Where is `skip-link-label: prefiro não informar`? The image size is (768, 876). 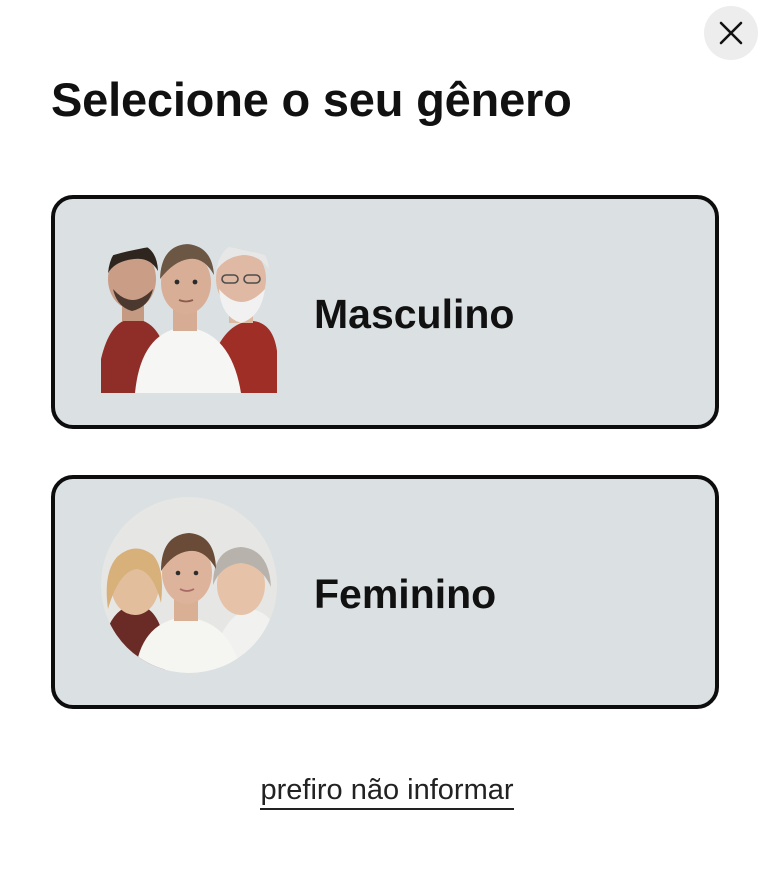 skip-link-label: prefiro não informar is located at coordinates (387, 792).